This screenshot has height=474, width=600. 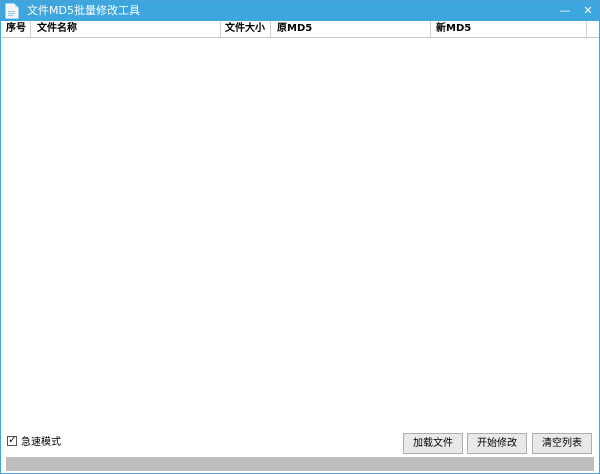 I want to click on table-header: 序号 文件名称 文件大小 原MD5 新MD5, so click(x=300, y=29).